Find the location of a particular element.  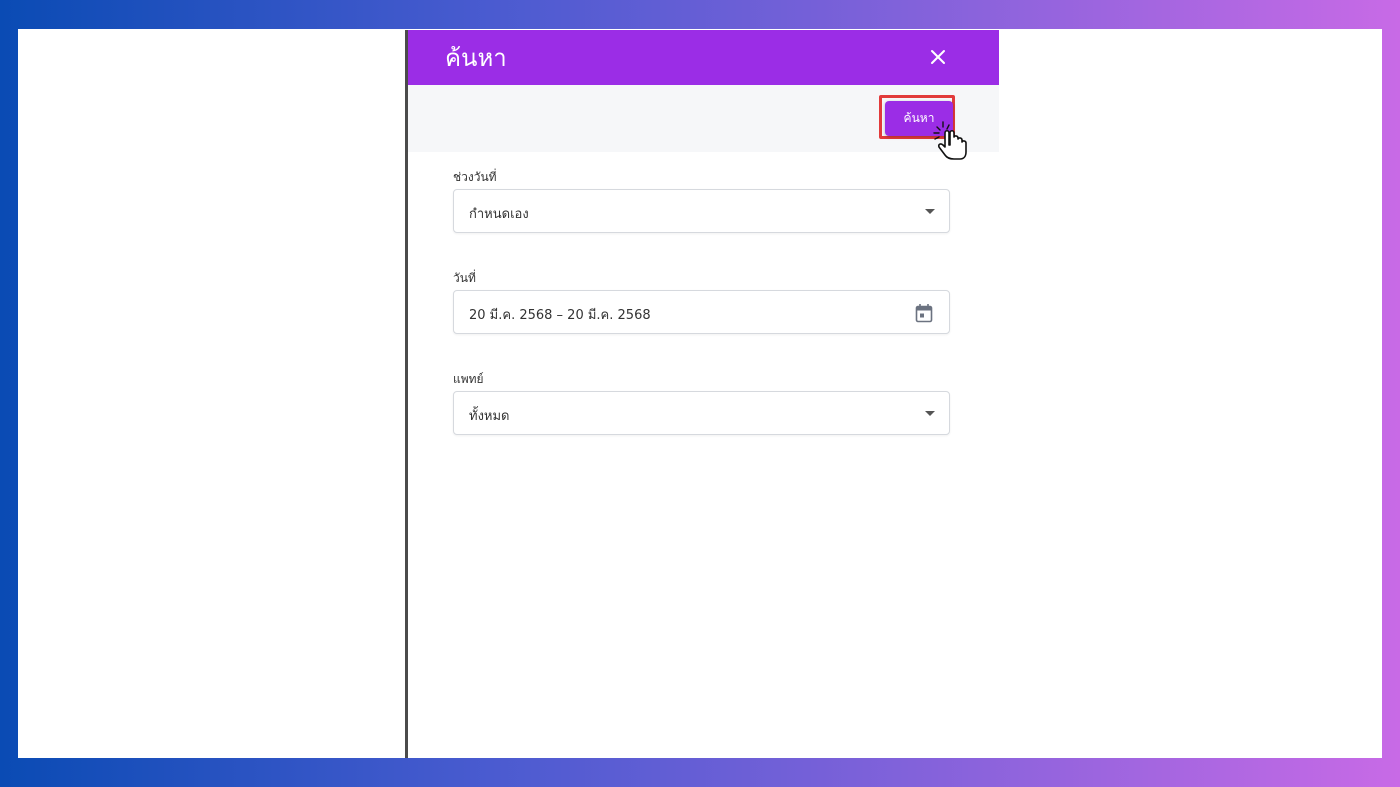

doctor-select: ทั้งหมด is located at coordinates (701, 413).